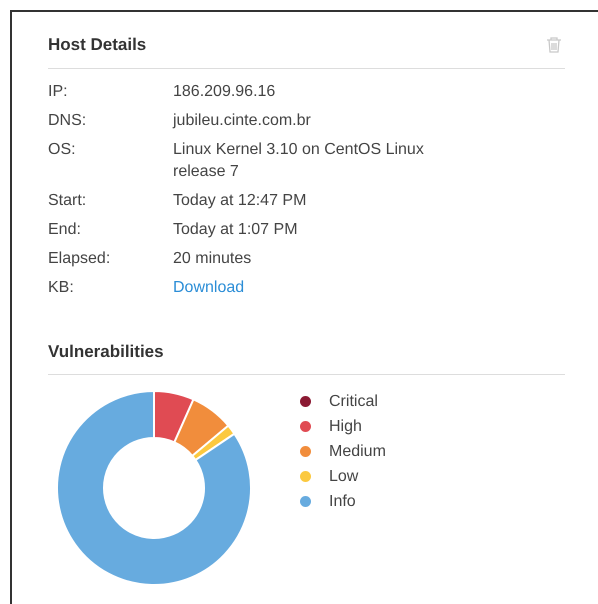 Image resolution: width=598 pixels, height=604 pixels. Describe the element at coordinates (106, 351) in the screenshot. I see `section-title: Vulnerabilities` at that location.